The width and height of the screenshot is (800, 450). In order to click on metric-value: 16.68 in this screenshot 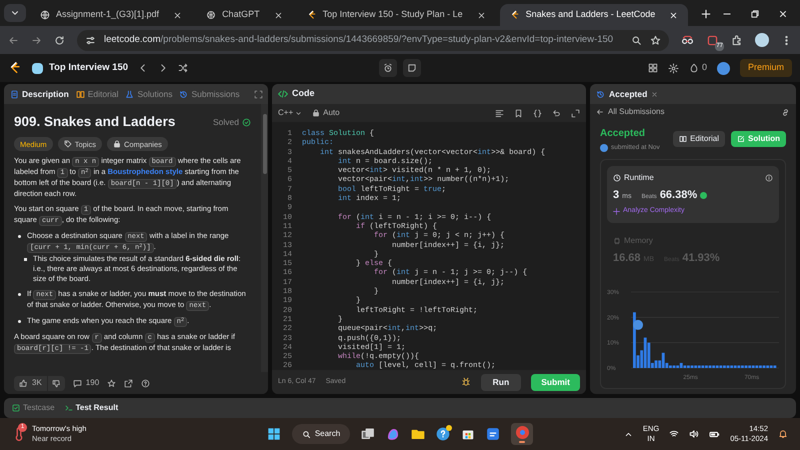, I will do `click(627, 258)`.